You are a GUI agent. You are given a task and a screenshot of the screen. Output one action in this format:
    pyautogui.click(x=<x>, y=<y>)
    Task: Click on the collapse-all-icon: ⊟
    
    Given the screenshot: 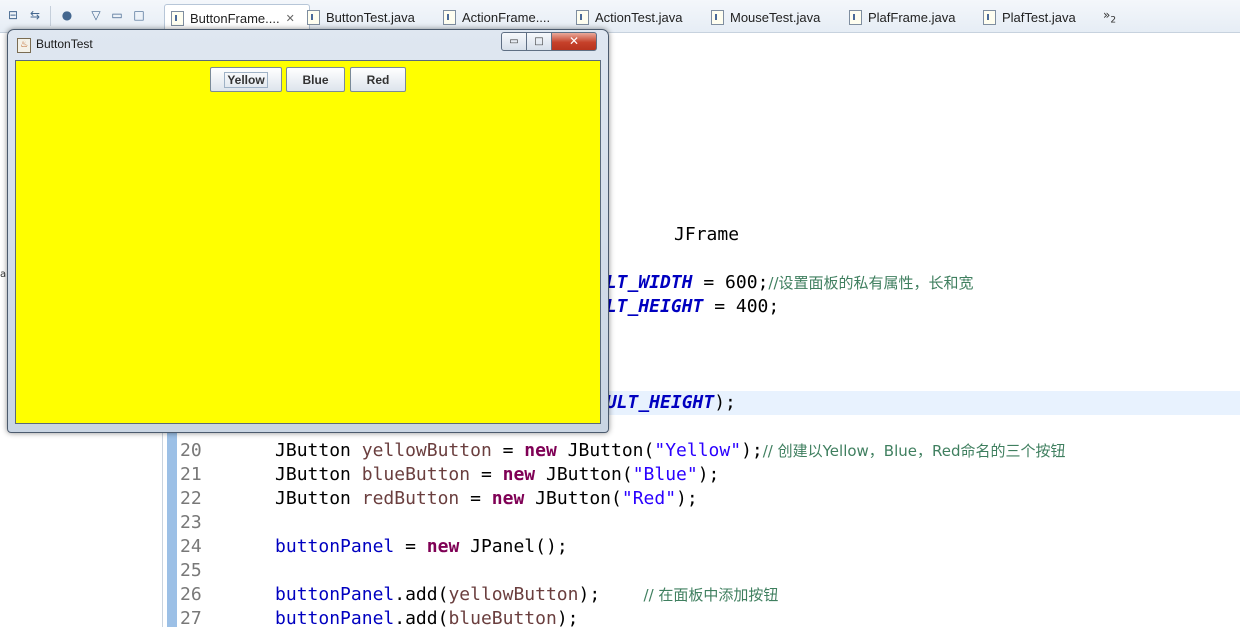 What is the action you would take?
    pyautogui.click(x=13, y=15)
    